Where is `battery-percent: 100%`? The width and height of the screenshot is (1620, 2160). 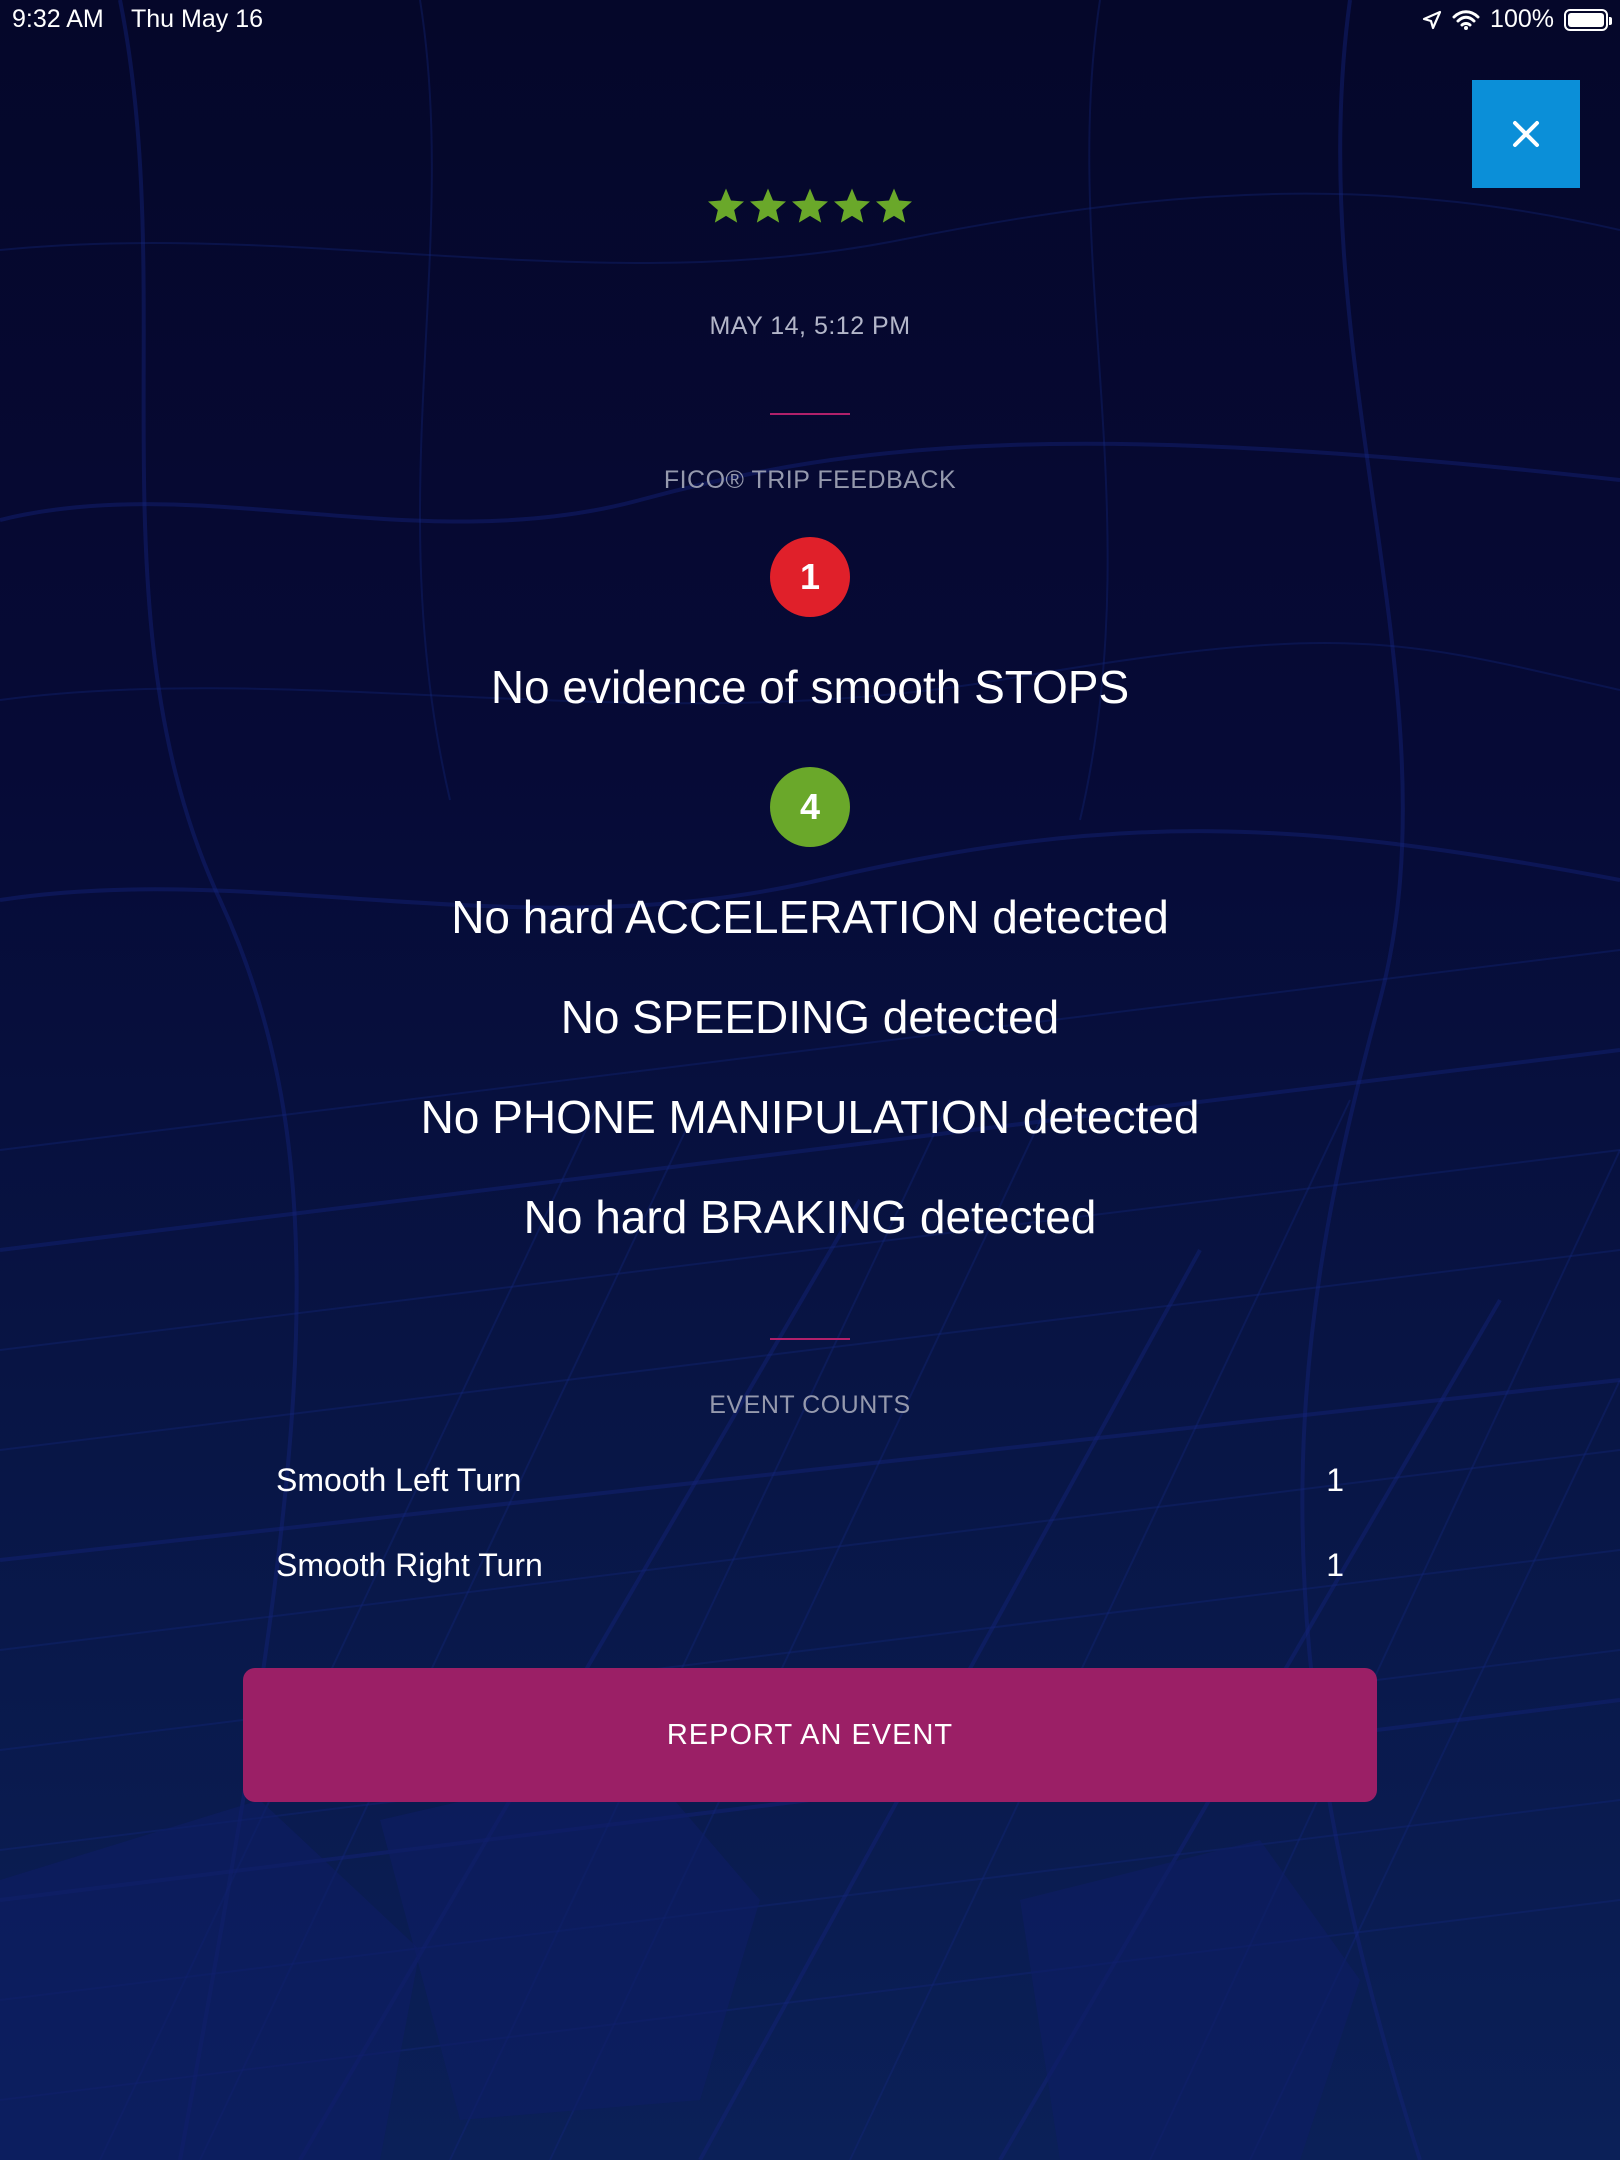
battery-percent: 100% is located at coordinates (1522, 19).